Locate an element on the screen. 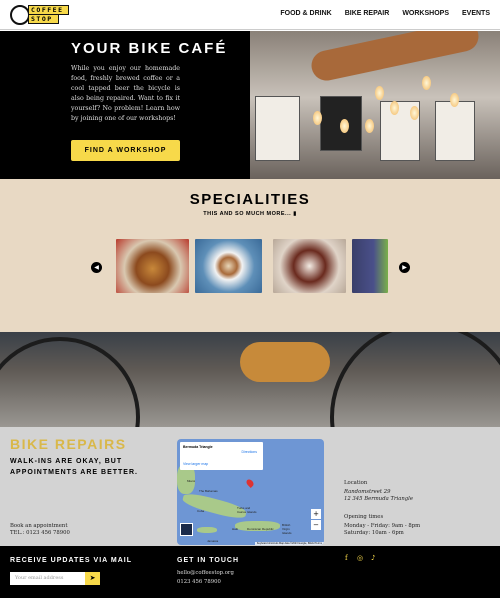 The width and height of the screenshot is (500, 598). hours-weekday: Monday - Friday: 9am - 8pm is located at coordinates (382, 526).